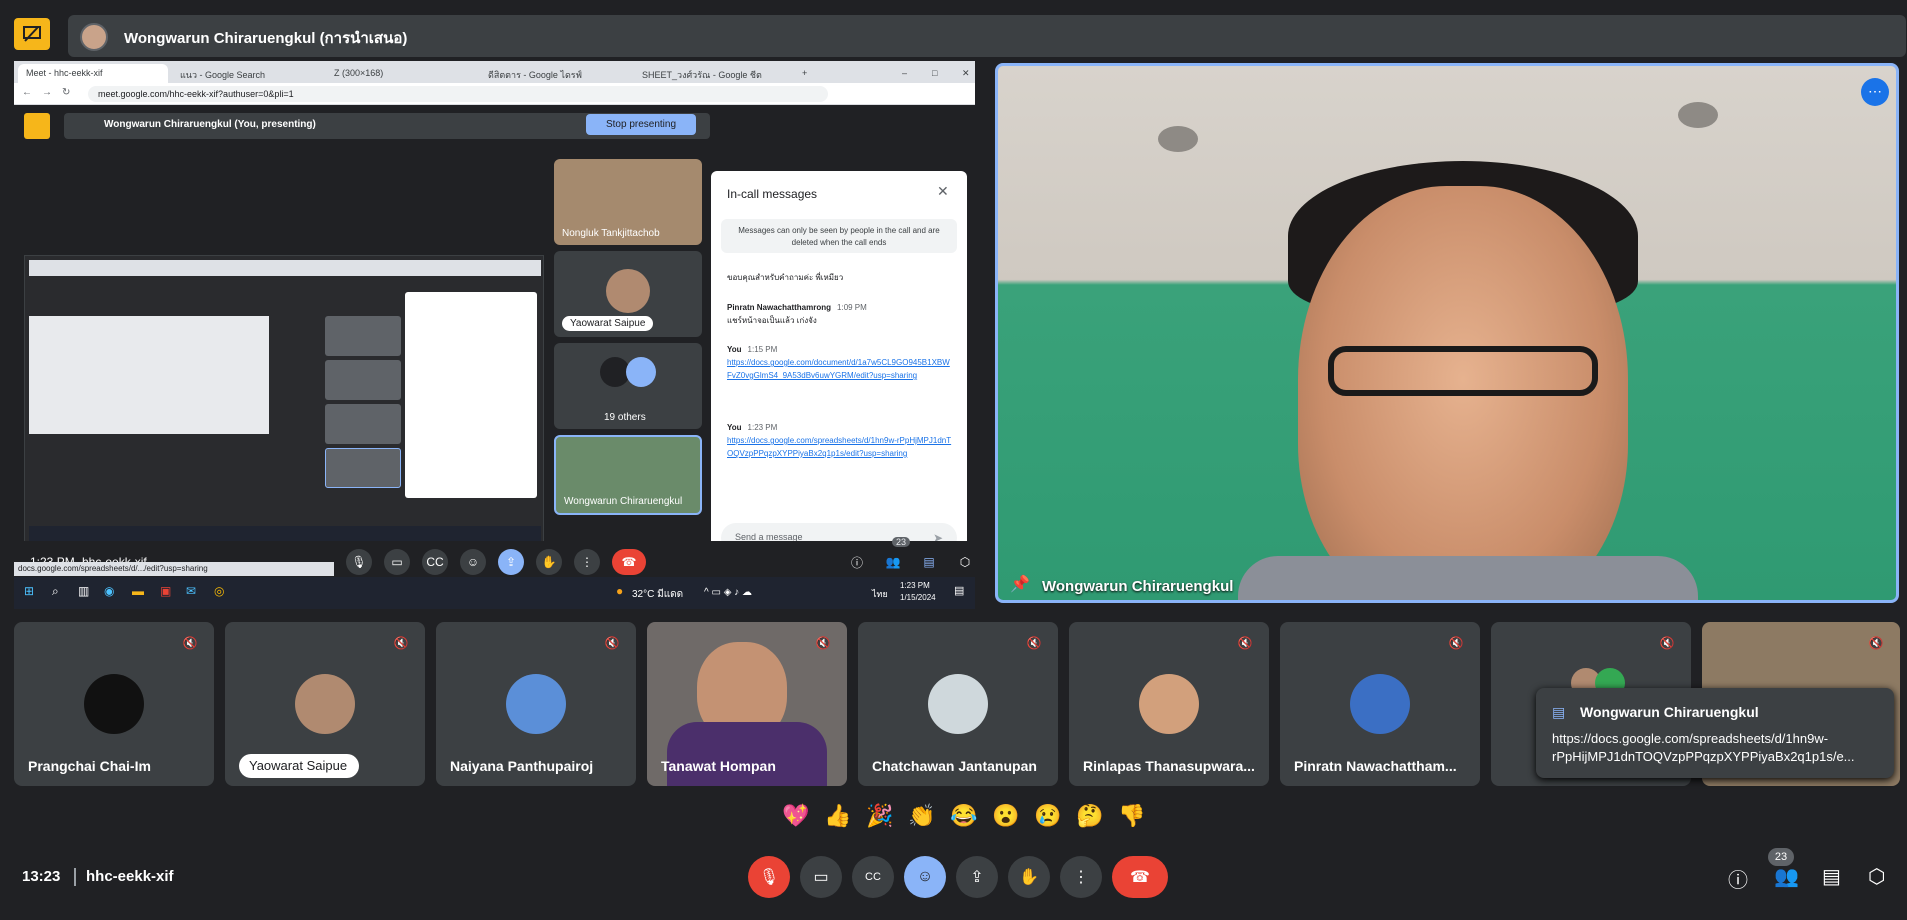 Image resolution: width=1907 pixels, height=920 pixels. I want to click on browser-tab: Meet - hhc-eekk-xif, so click(93, 73).